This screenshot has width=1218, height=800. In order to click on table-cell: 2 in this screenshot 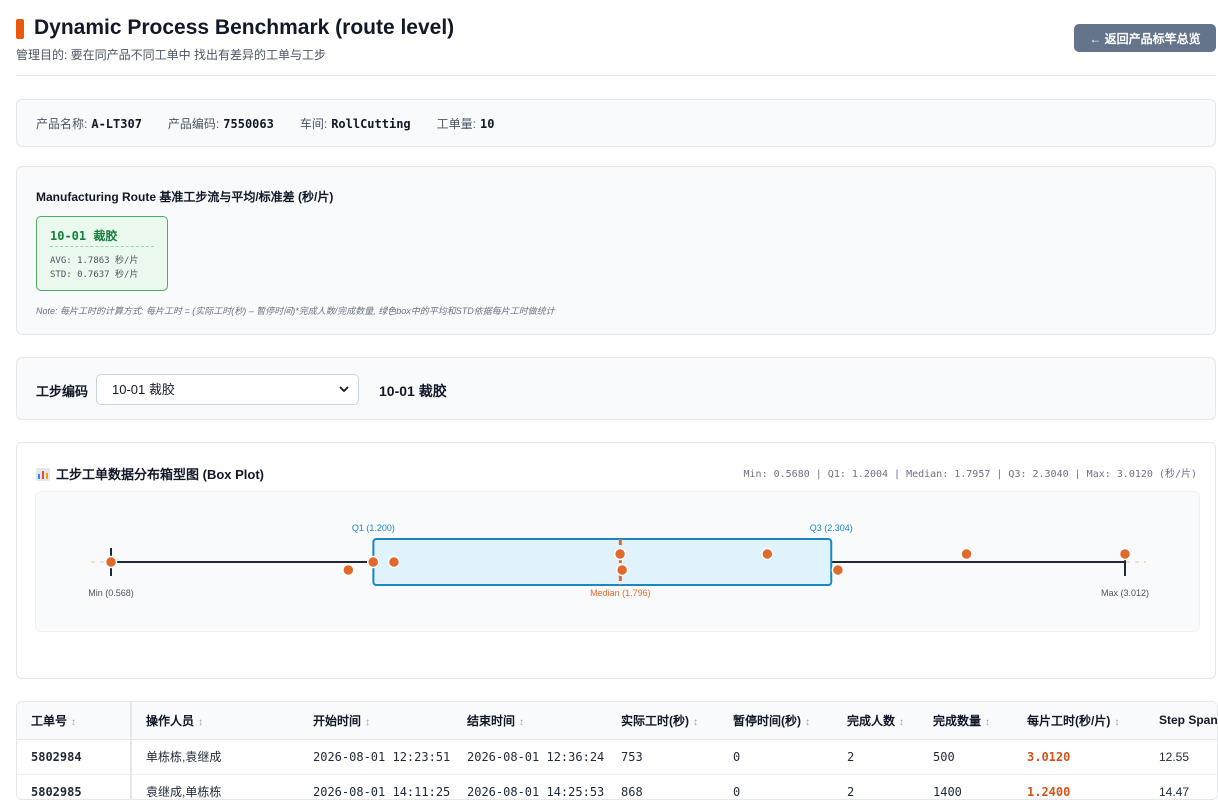, I will do `click(876, 757)`.